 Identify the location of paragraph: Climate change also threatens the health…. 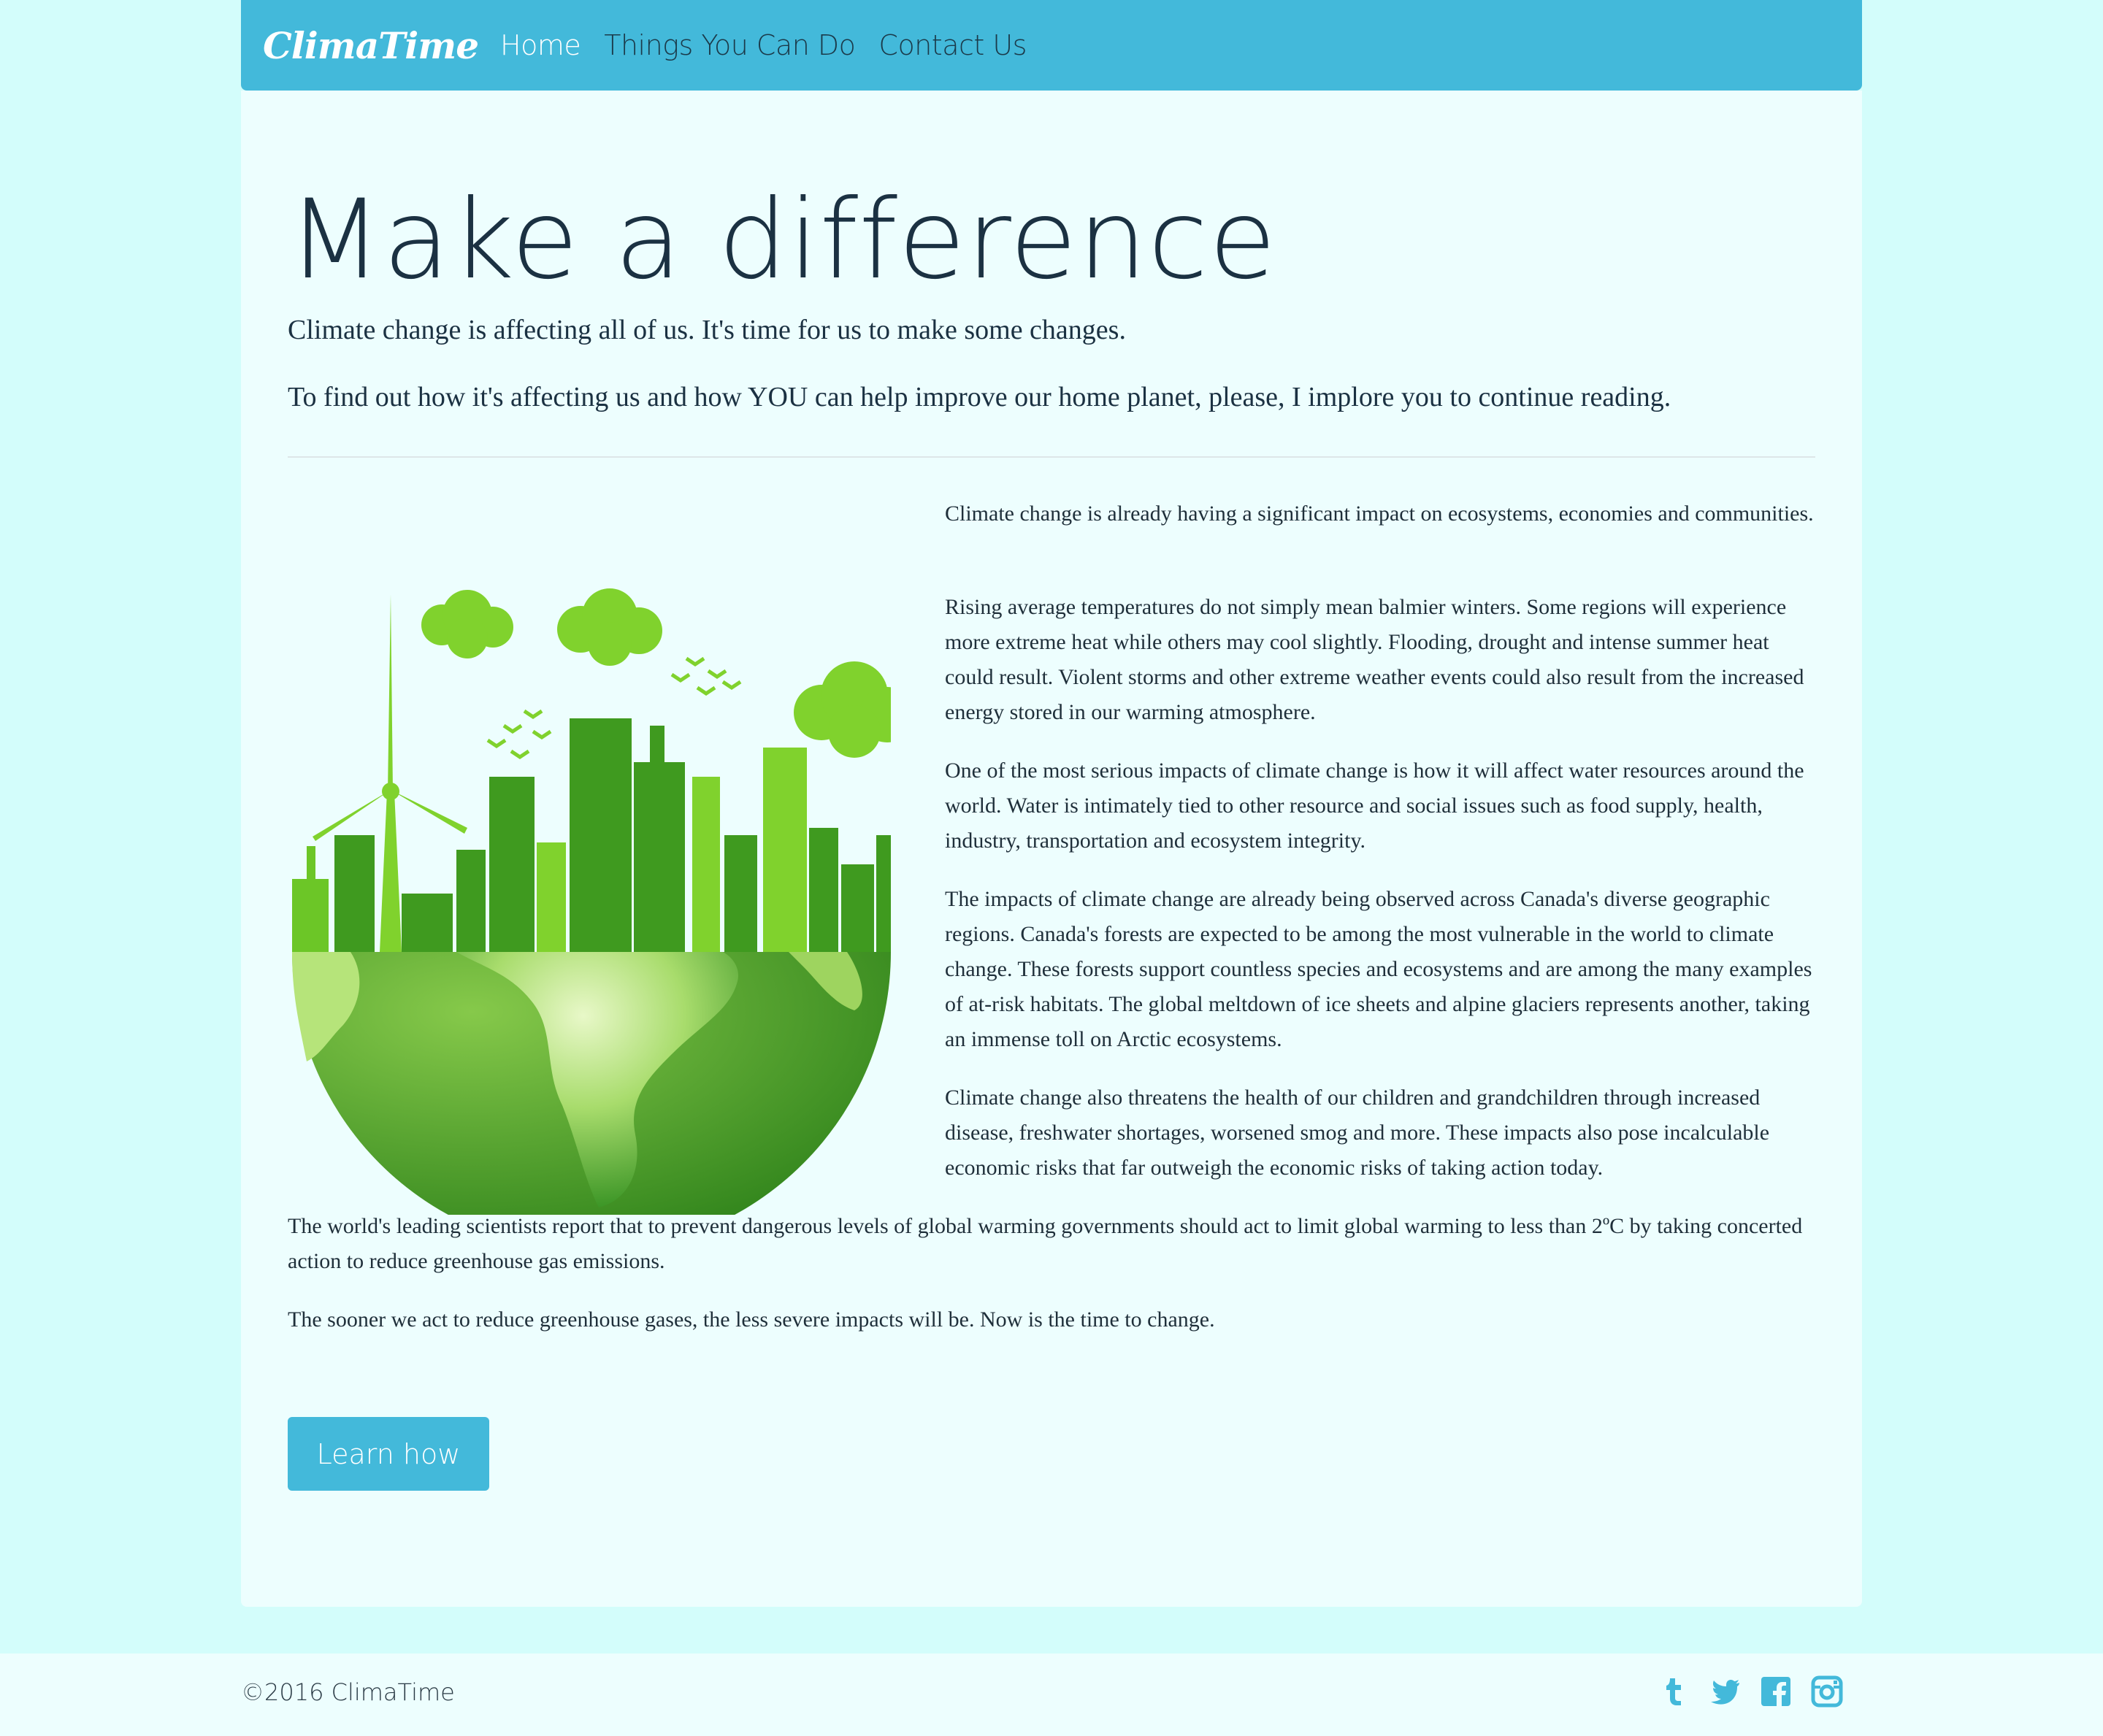
(1357, 1133).